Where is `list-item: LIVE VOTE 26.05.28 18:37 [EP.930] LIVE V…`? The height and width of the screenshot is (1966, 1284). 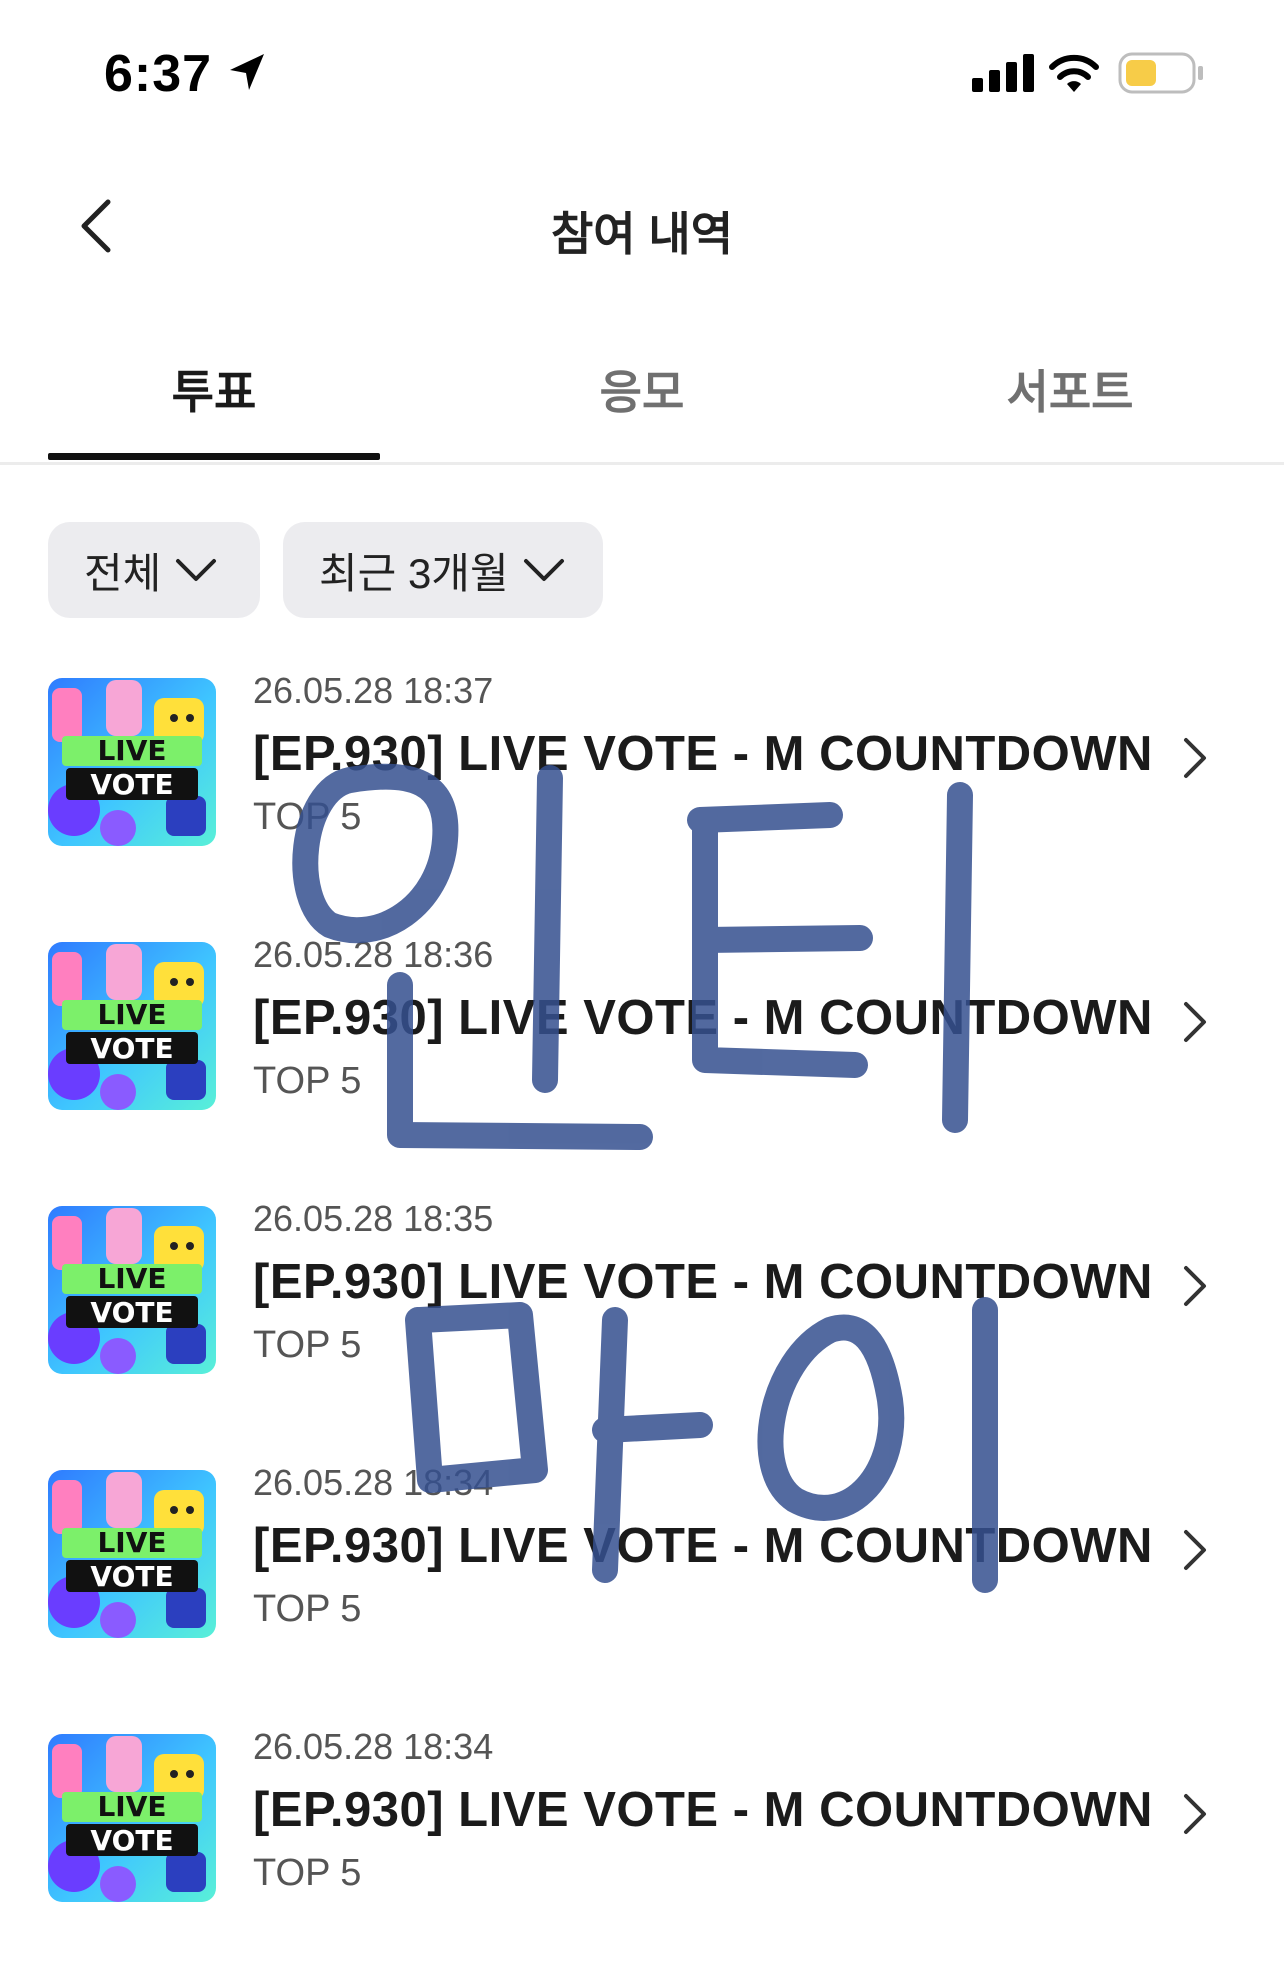
list-item: LIVE VOTE 26.05.28 18:37 [EP.930] LIVE V… is located at coordinates (642, 790).